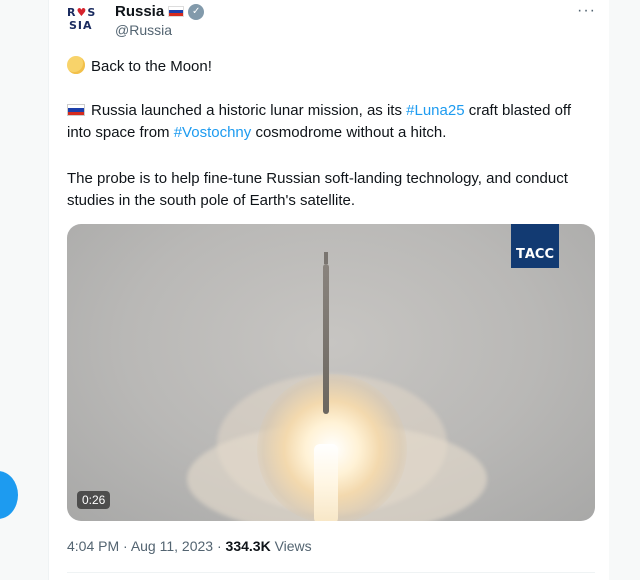 This screenshot has height=580, width=640. Describe the element at coordinates (93, 546) in the screenshot. I see `tweet-time: 4:04 PM` at that location.